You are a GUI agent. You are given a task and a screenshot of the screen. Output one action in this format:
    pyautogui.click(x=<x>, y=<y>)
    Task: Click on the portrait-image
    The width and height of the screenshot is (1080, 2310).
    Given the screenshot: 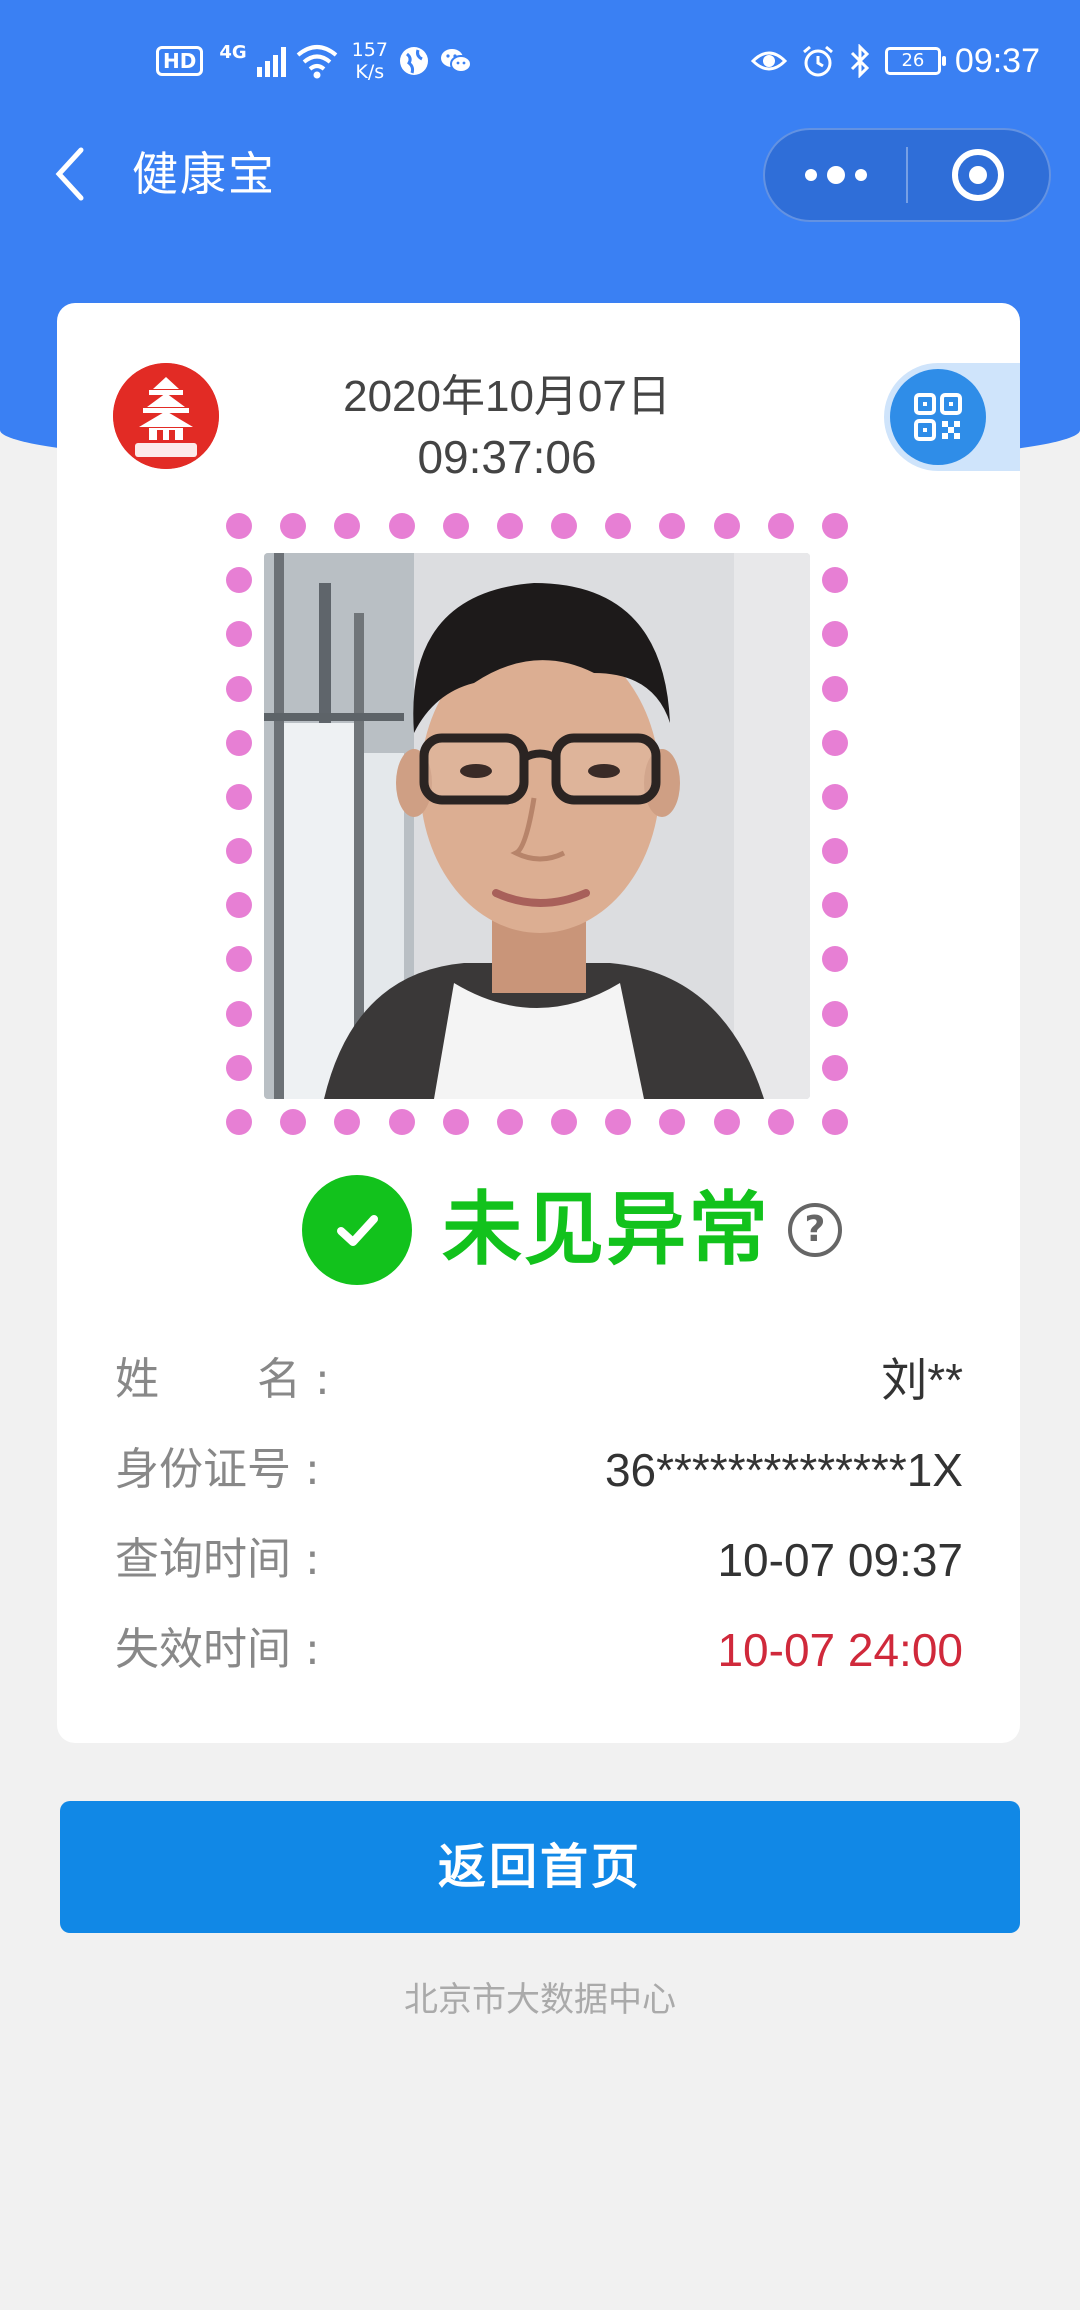 What is the action you would take?
    pyautogui.click(x=537, y=826)
    